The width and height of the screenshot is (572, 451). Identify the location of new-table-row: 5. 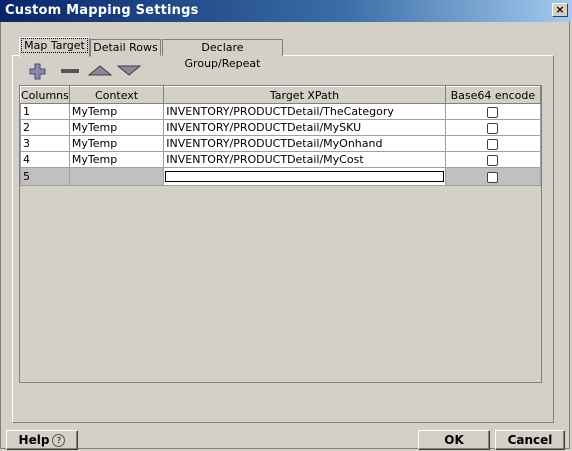
(281, 176).